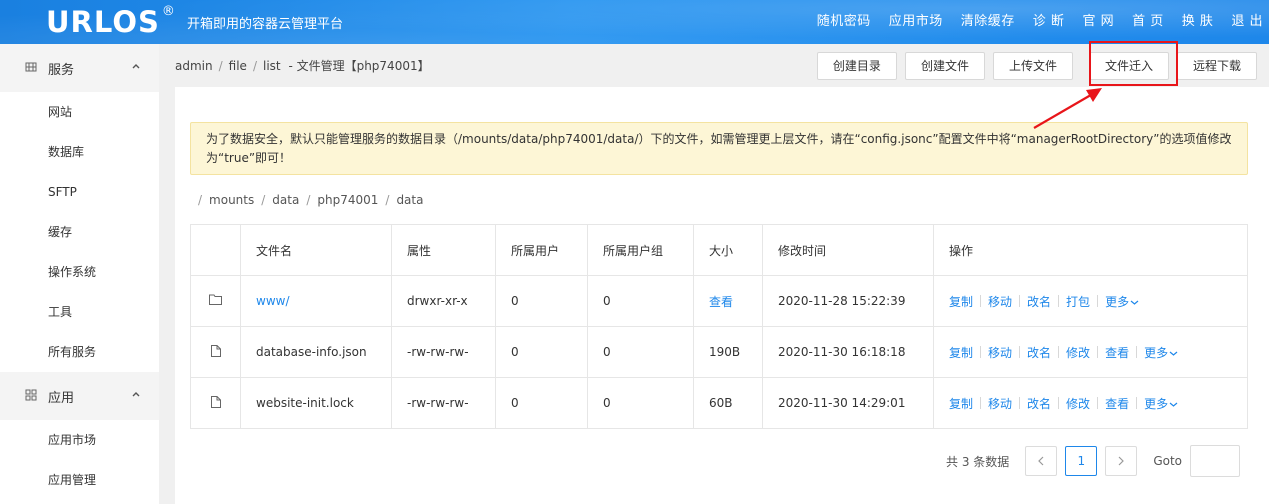 The image size is (1269, 504). I want to click on nav-logout: 退 出, so click(1247, 22).